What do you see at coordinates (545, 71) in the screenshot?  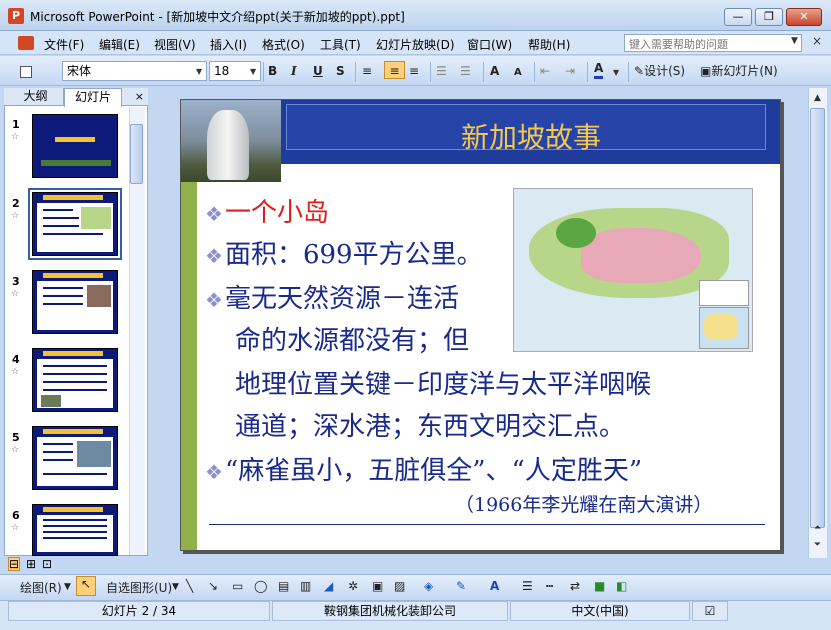 I see `decrease-indent-icon: ⇤` at bounding box center [545, 71].